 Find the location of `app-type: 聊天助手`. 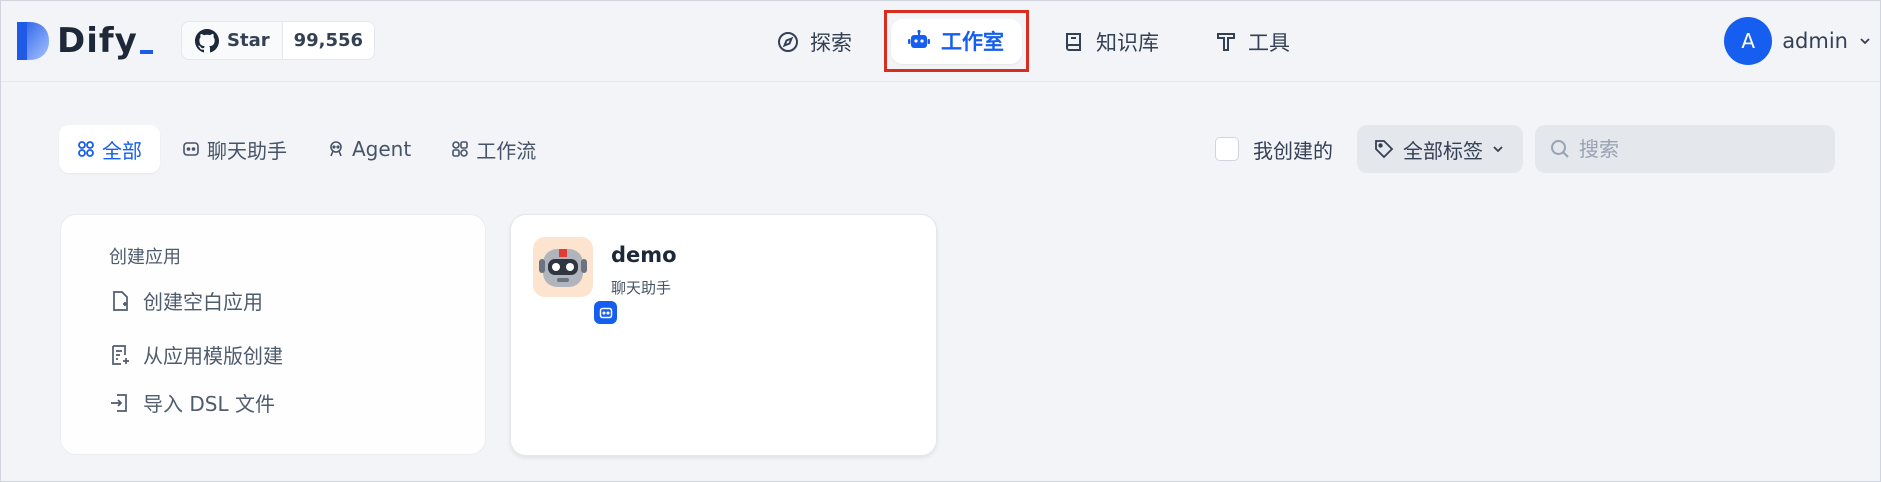

app-type: 聊天助手 is located at coordinates (641, 288).